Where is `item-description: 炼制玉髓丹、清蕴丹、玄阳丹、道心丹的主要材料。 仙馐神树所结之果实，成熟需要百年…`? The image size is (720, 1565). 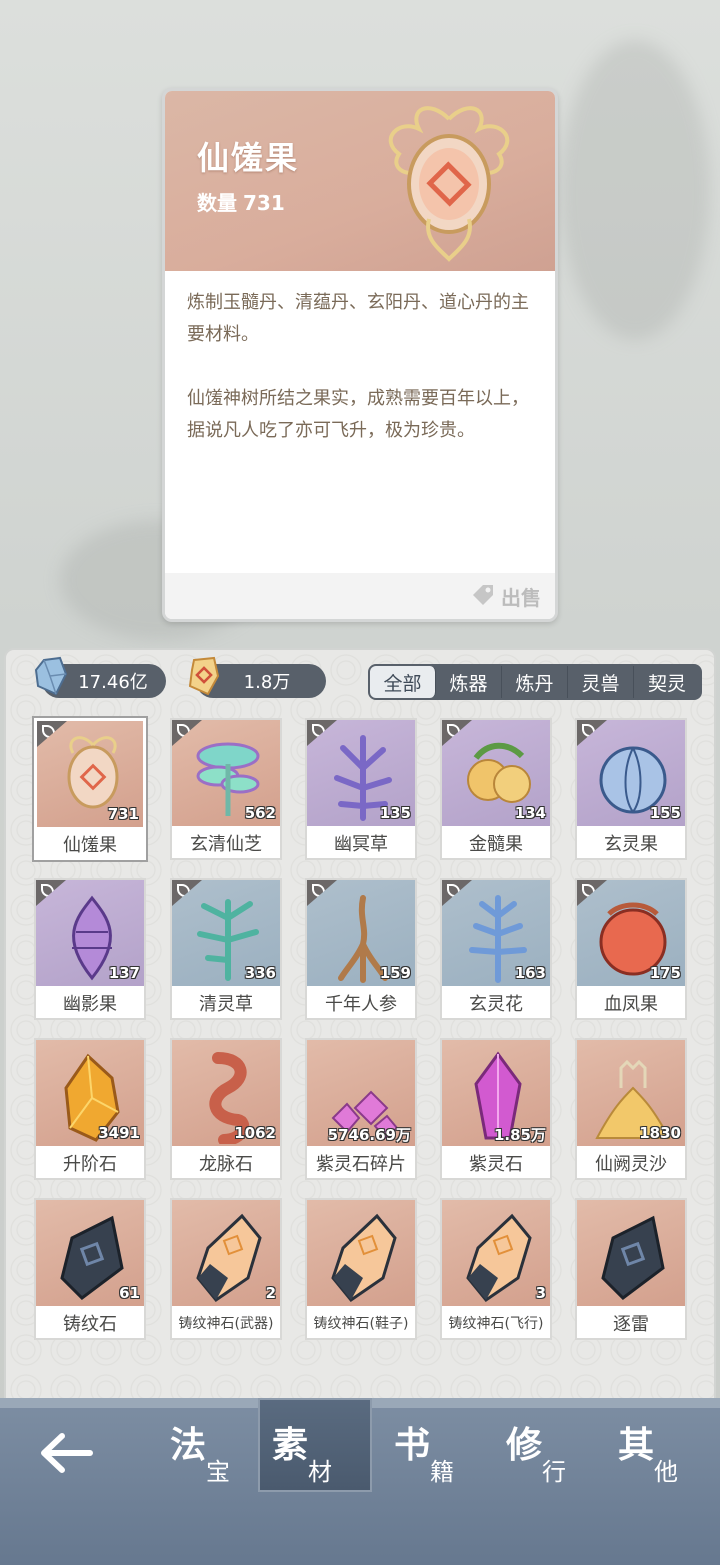 item-description: 炼制玉髓丹、清蕴丹、玄阳丹、道心丹的主要材料。 仙馐神树所结之果实，成熟需要百年… is located at coordinates (363, 383).